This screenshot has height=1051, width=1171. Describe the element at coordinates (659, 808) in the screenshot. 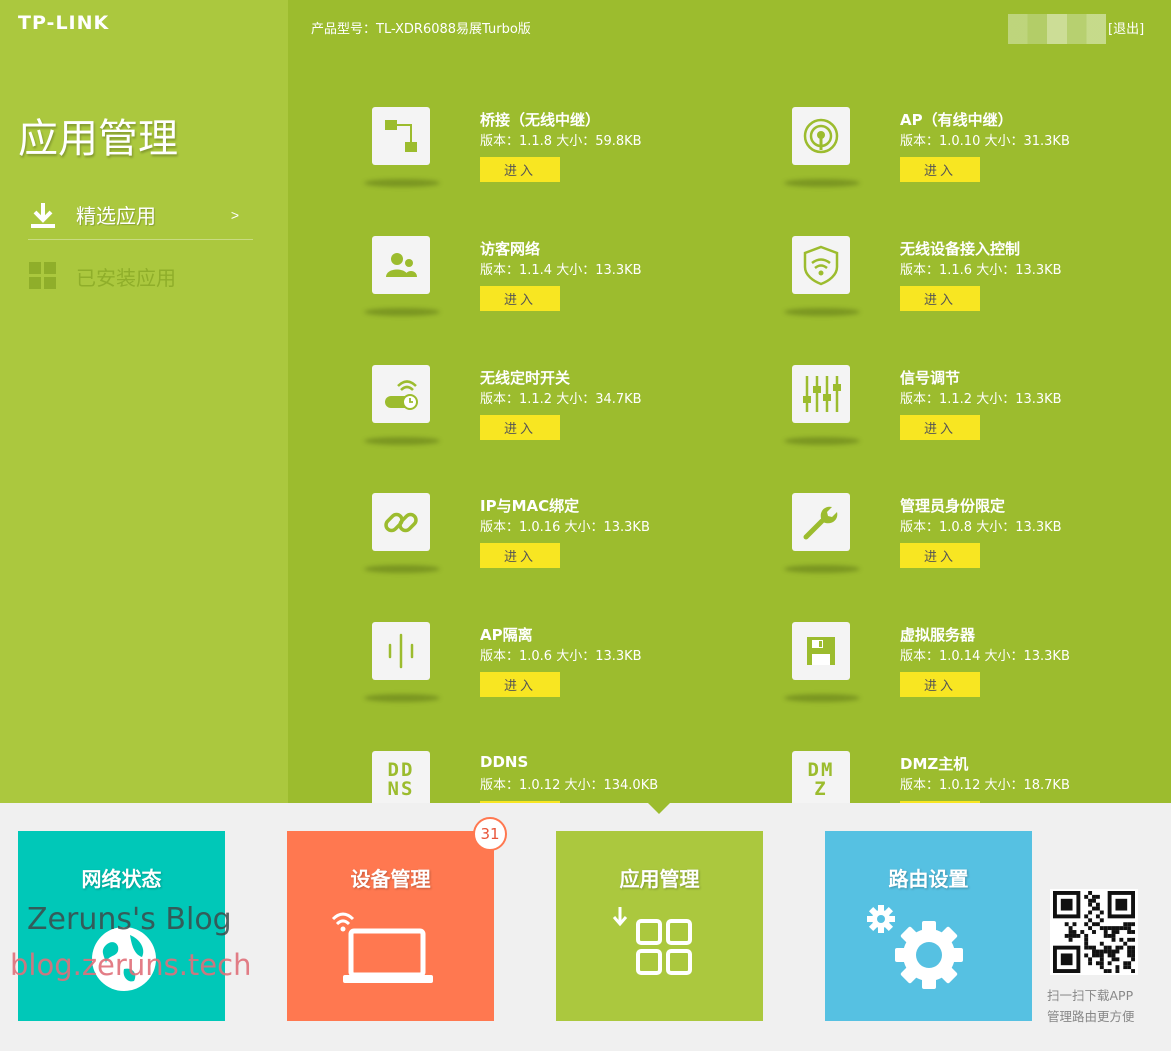

I see `active-tab-pointer` at that location.